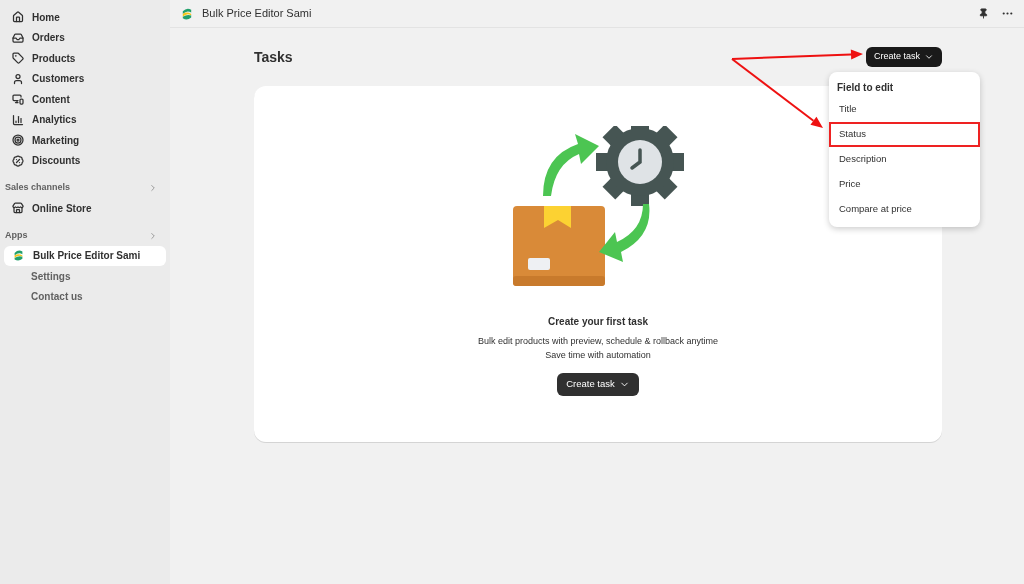 This screenshot has width=1024, height=584. I want to click on sidebar-item: Content, so click(85, 99).